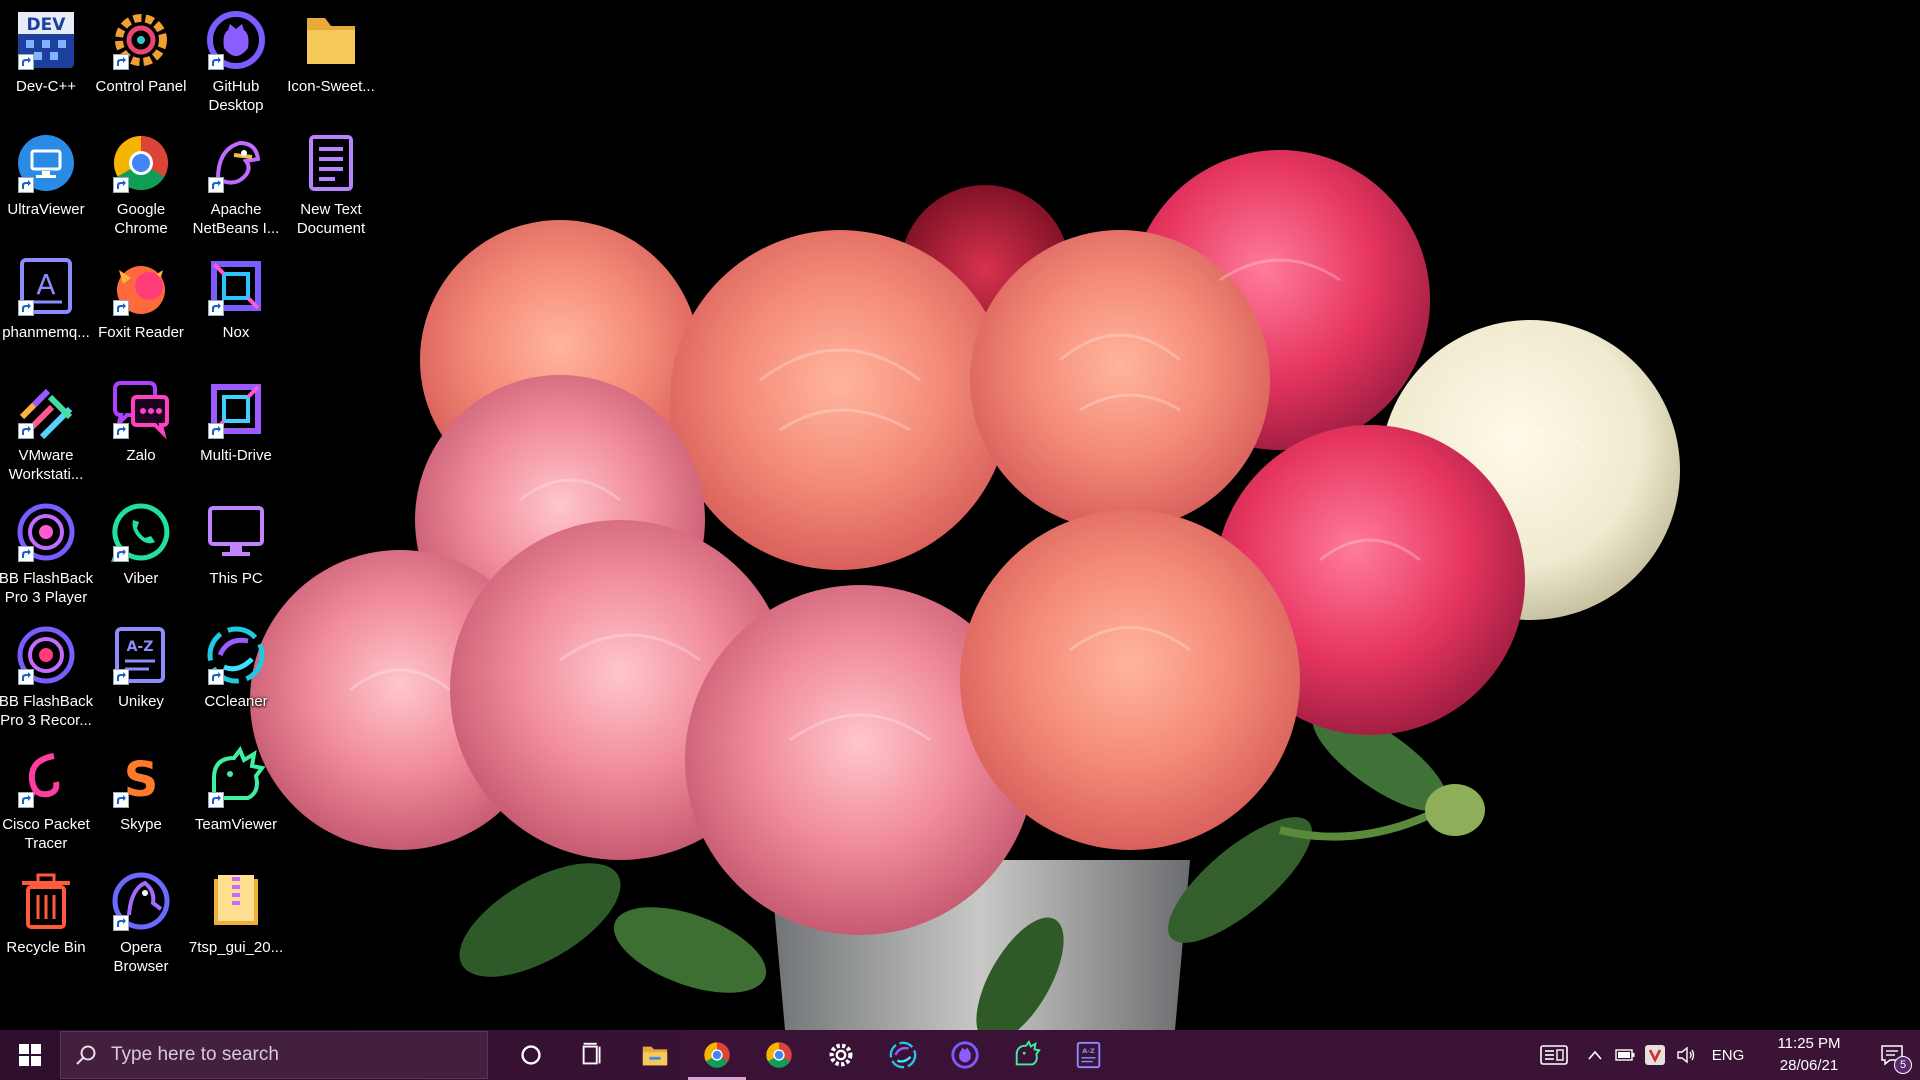  What do you see at coordinates (331, 180) in the screenshot?
I see `desktop-shortcut: New Text Document` at bounding box center [331, 180].